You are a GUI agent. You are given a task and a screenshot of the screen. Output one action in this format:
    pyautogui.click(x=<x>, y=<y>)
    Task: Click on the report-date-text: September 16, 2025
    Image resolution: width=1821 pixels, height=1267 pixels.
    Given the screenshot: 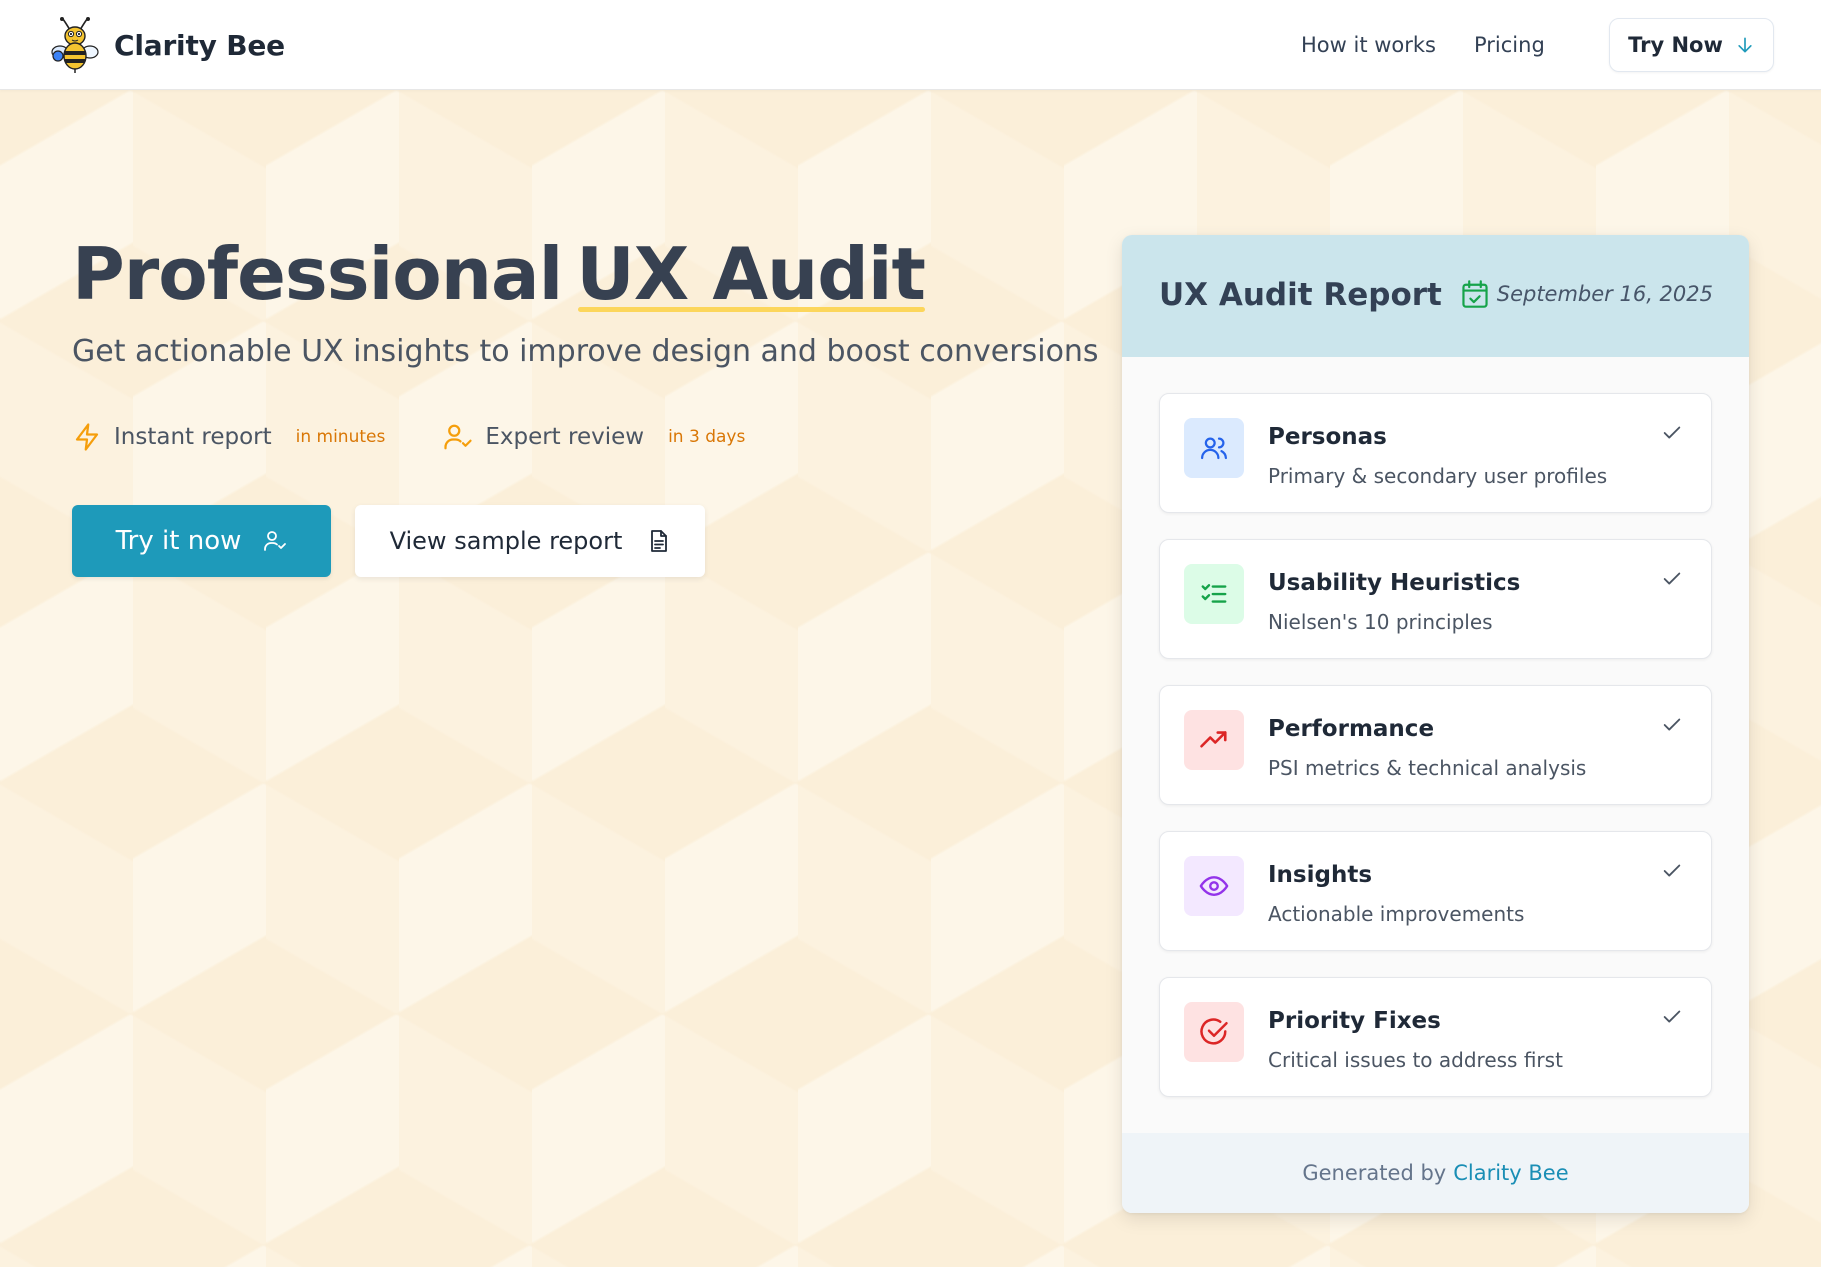 What is the action you would take?
    pyautogui.click(x=1604, y=294)
    